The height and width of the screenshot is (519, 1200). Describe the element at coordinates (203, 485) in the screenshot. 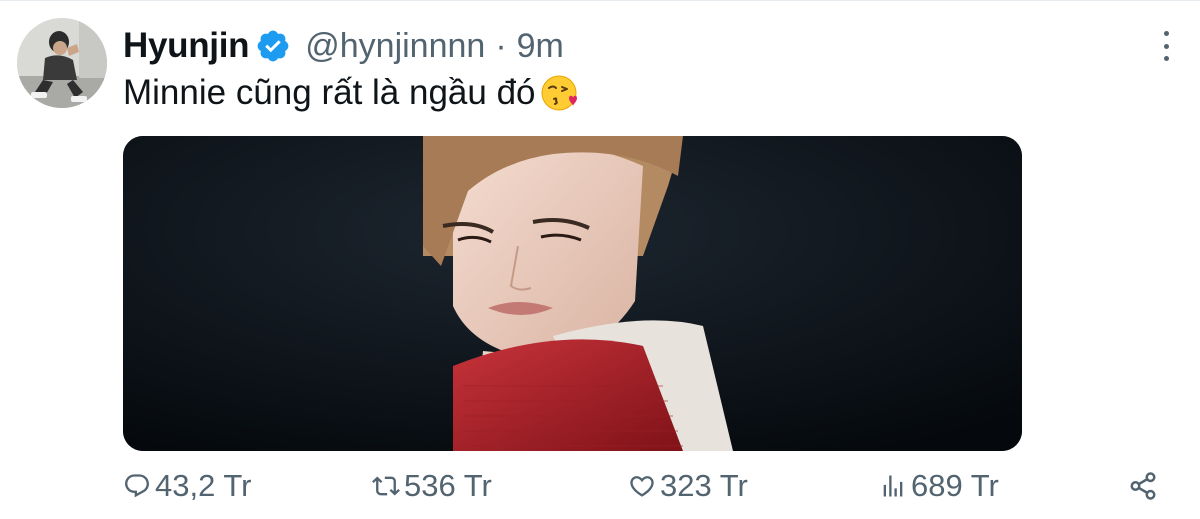

I see `reply-count: 43,2 Tr` at that location.